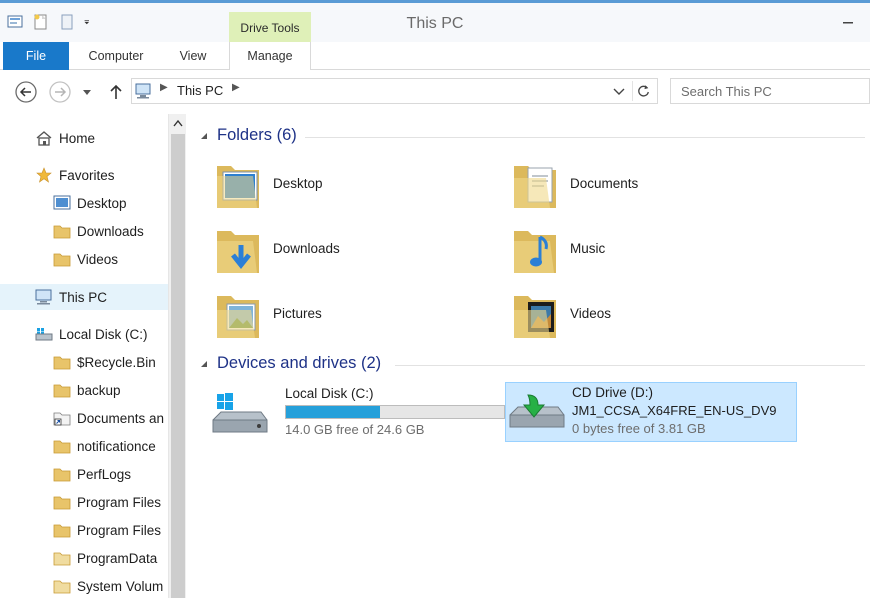 This screenshot has height=598, width=870. I want to click on videos-folder-icon, so click(535, 317).